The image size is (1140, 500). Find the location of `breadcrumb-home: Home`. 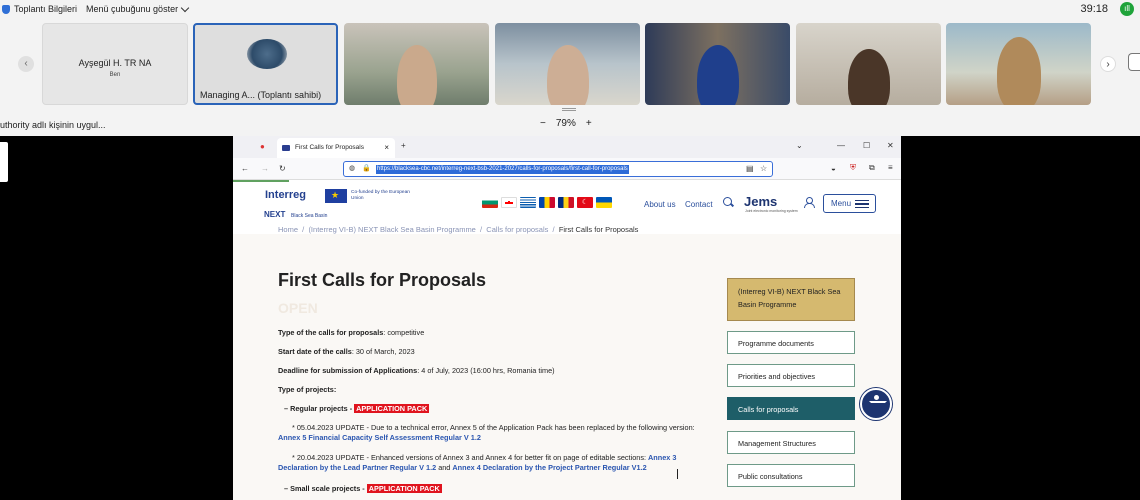

breadcrumb-home: Home is located at coordinates (288, 229).